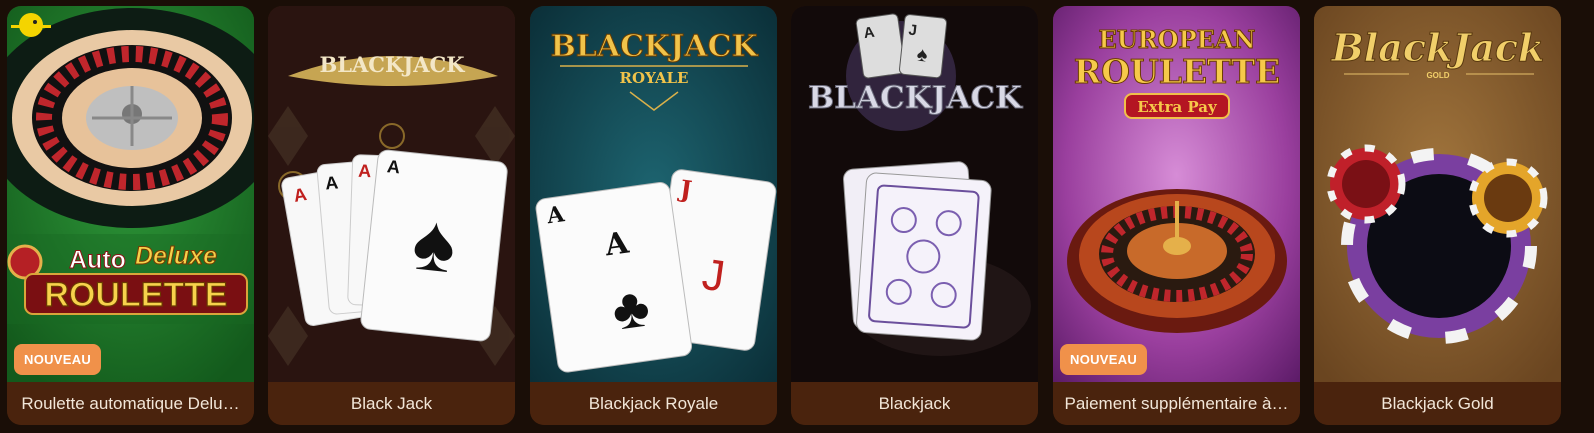 The width and height of the screenshot is (1594, 433). I want to click on svg-text: J, so click(913, 31).